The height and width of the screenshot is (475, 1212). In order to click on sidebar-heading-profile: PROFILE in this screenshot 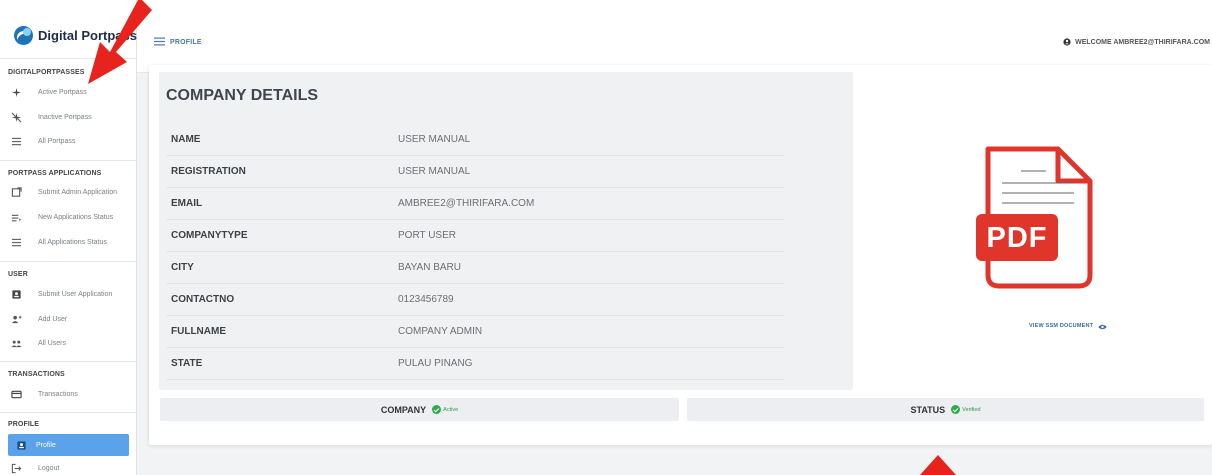, I will do `click(24, 424)`.